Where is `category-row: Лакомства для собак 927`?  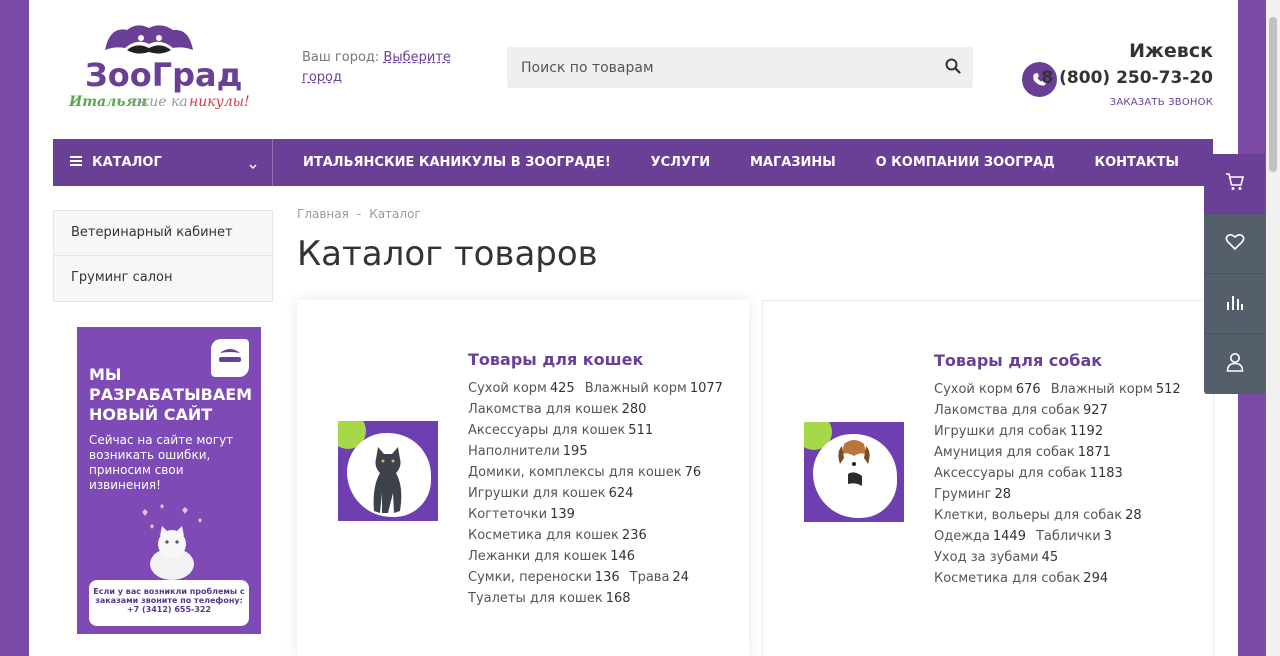 category-row: Лакомства для собак 927 is located at coordinates (1069, 410).